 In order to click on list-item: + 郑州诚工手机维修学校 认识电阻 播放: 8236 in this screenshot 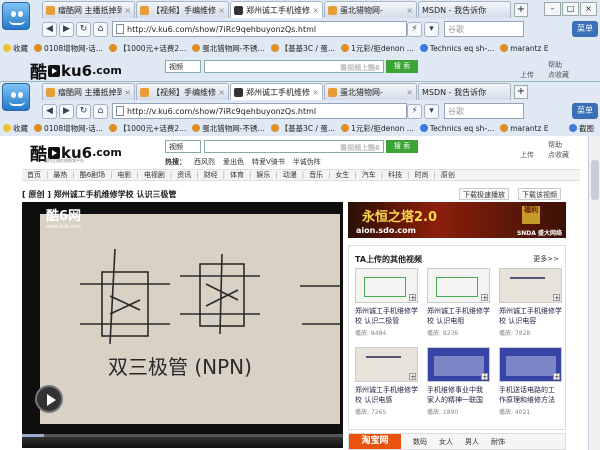, I will do `click(459, 302)`.